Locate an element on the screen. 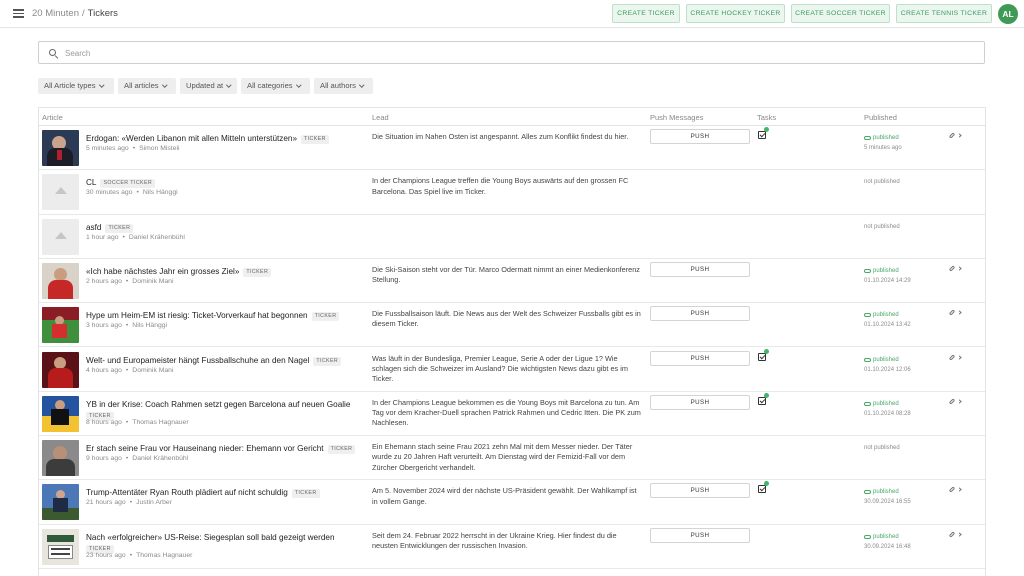 The height and width of the screenshot is (576, 1024). breadcrumb-app: 20 Minuten is located at coordinates (55, 13).